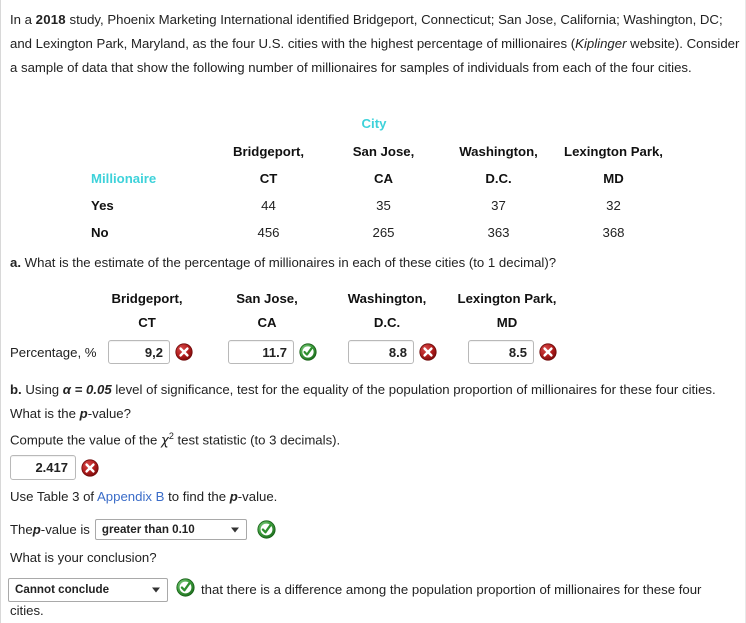 The image size is (746, 623). Describe the element at coordinates (148, 529) in the screenshot. I see `pvalue-dropdown-value: greater than 0.10` at that location.